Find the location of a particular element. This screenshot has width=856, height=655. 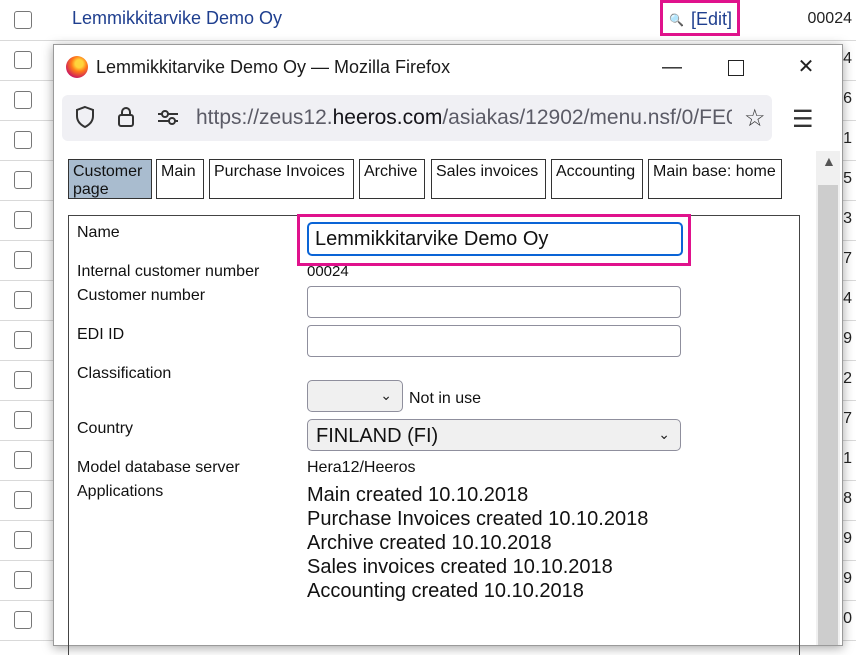

edit-link: [Edit] is located at coordinates (711, 19).